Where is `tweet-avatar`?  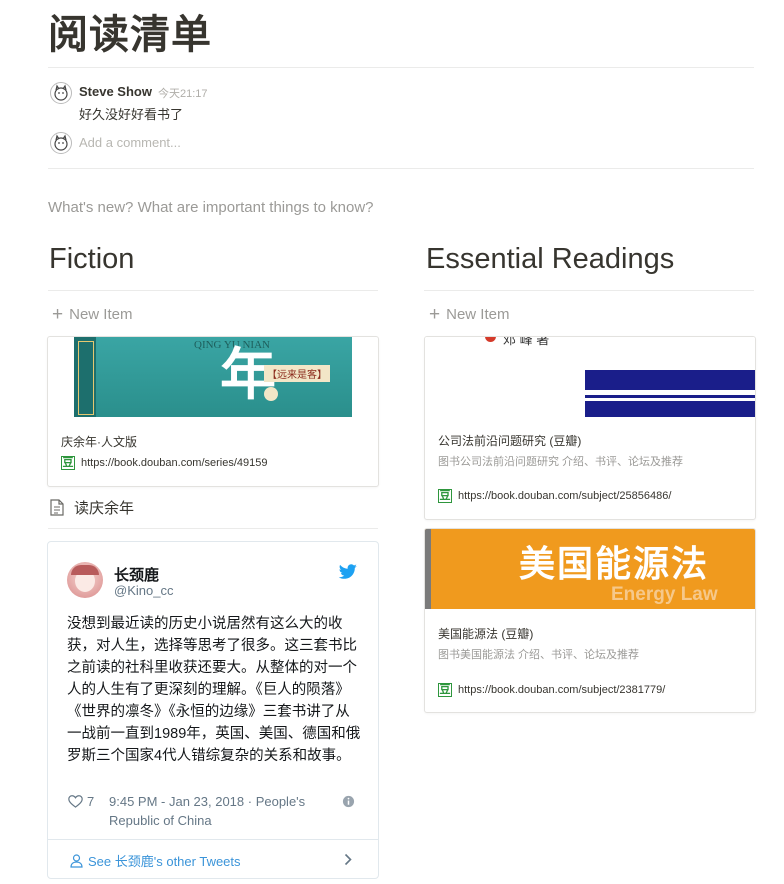
tweet-avatar is located at coordinates (85, 580).